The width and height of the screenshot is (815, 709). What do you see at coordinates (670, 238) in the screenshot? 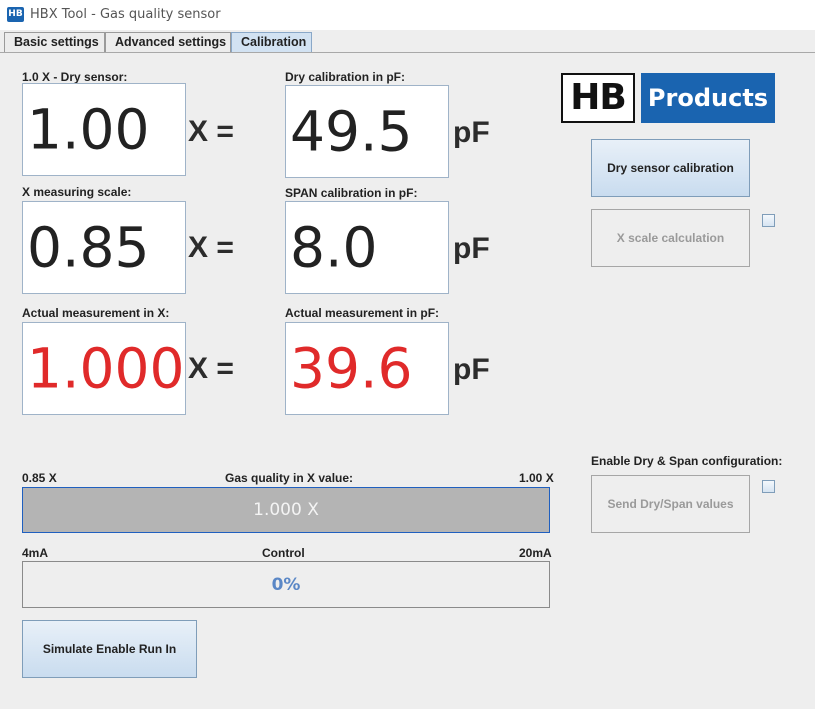
I see `x-scale-calculation-button: X scale calculation` at bounding box center [670, 238].